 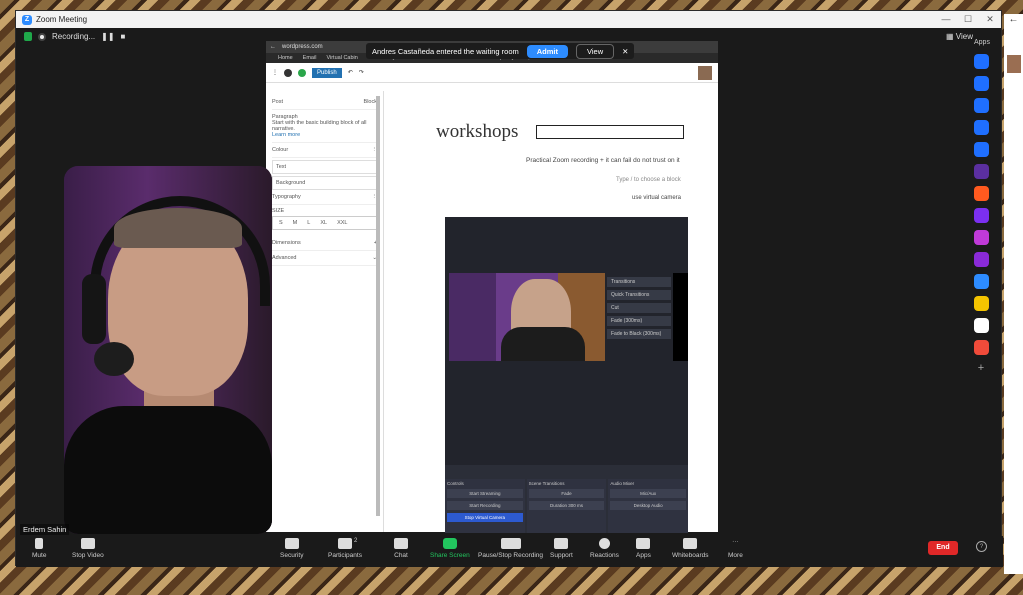 What do you see at coordinates (604, 548) in the screenshot?
I see `reactions-button: Reactions` at bounding box center [604, 548].